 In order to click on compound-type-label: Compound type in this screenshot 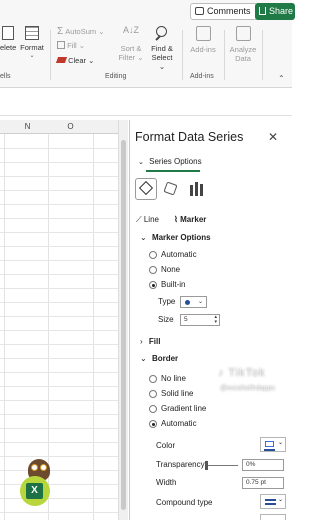, I will do `click(184, 502)`.